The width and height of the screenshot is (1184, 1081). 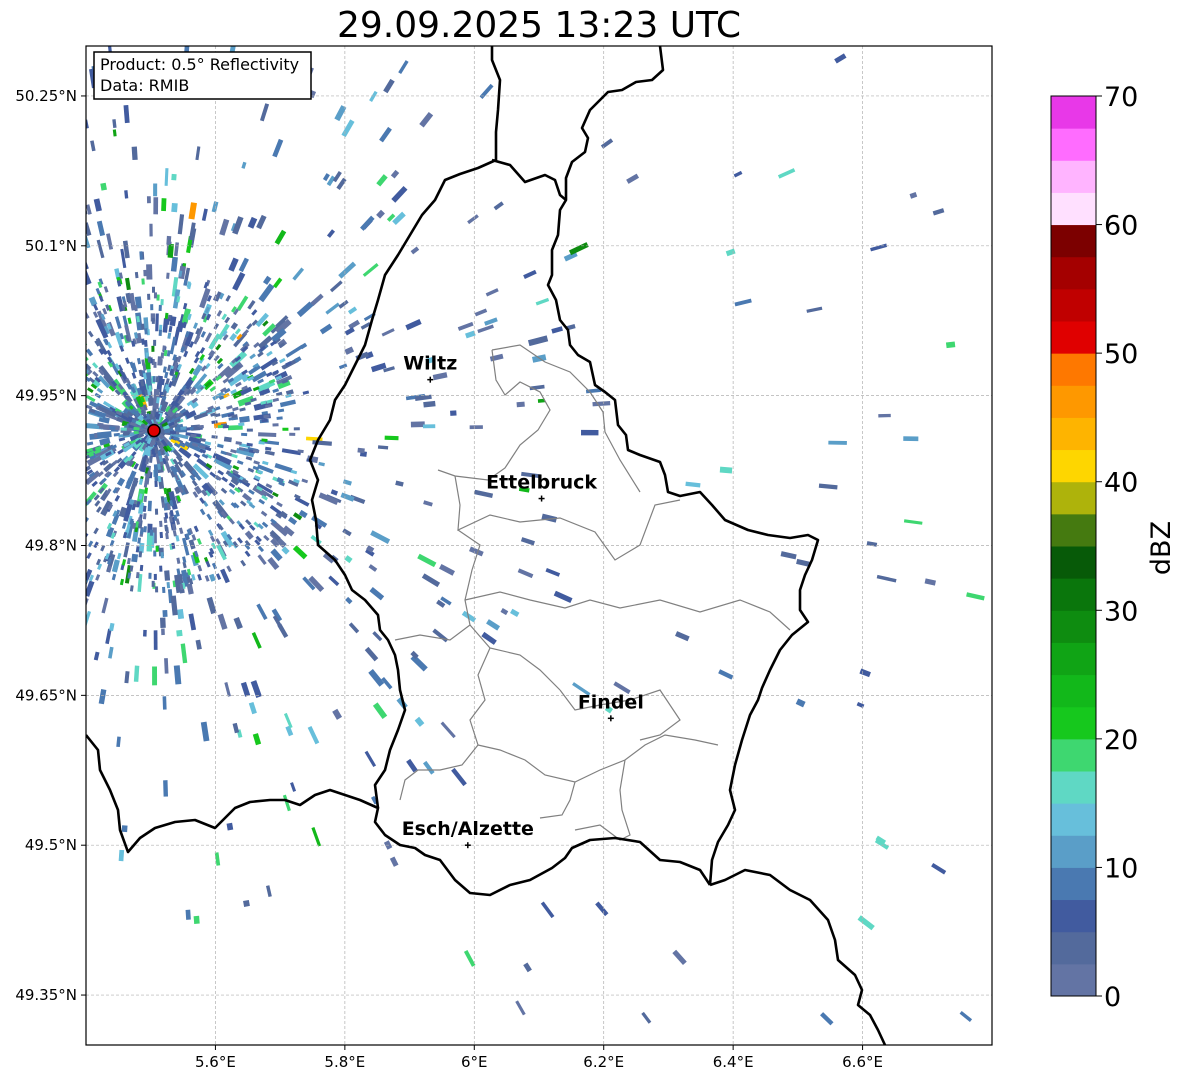 What do you see at coordinates (1121, 483) in the screenshot?
I see `colorbar-tick-label: 40` at bounding box center [1121, 483].